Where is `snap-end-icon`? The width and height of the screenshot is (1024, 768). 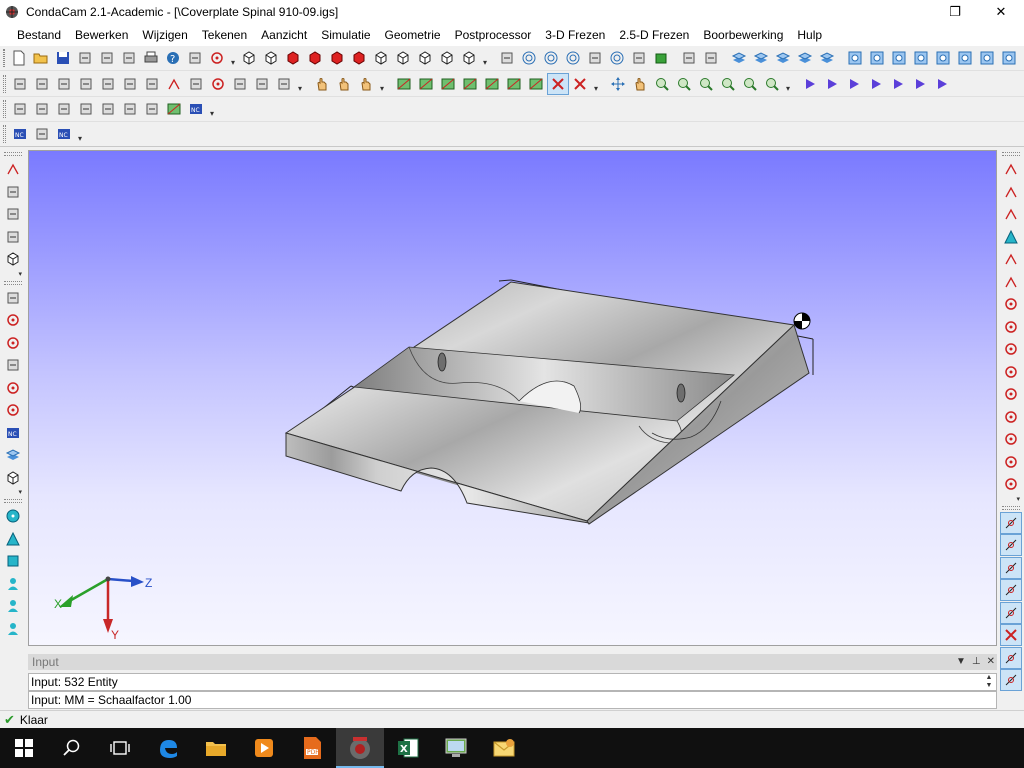 snap-end-icon is located at coordinates (1011, 522).